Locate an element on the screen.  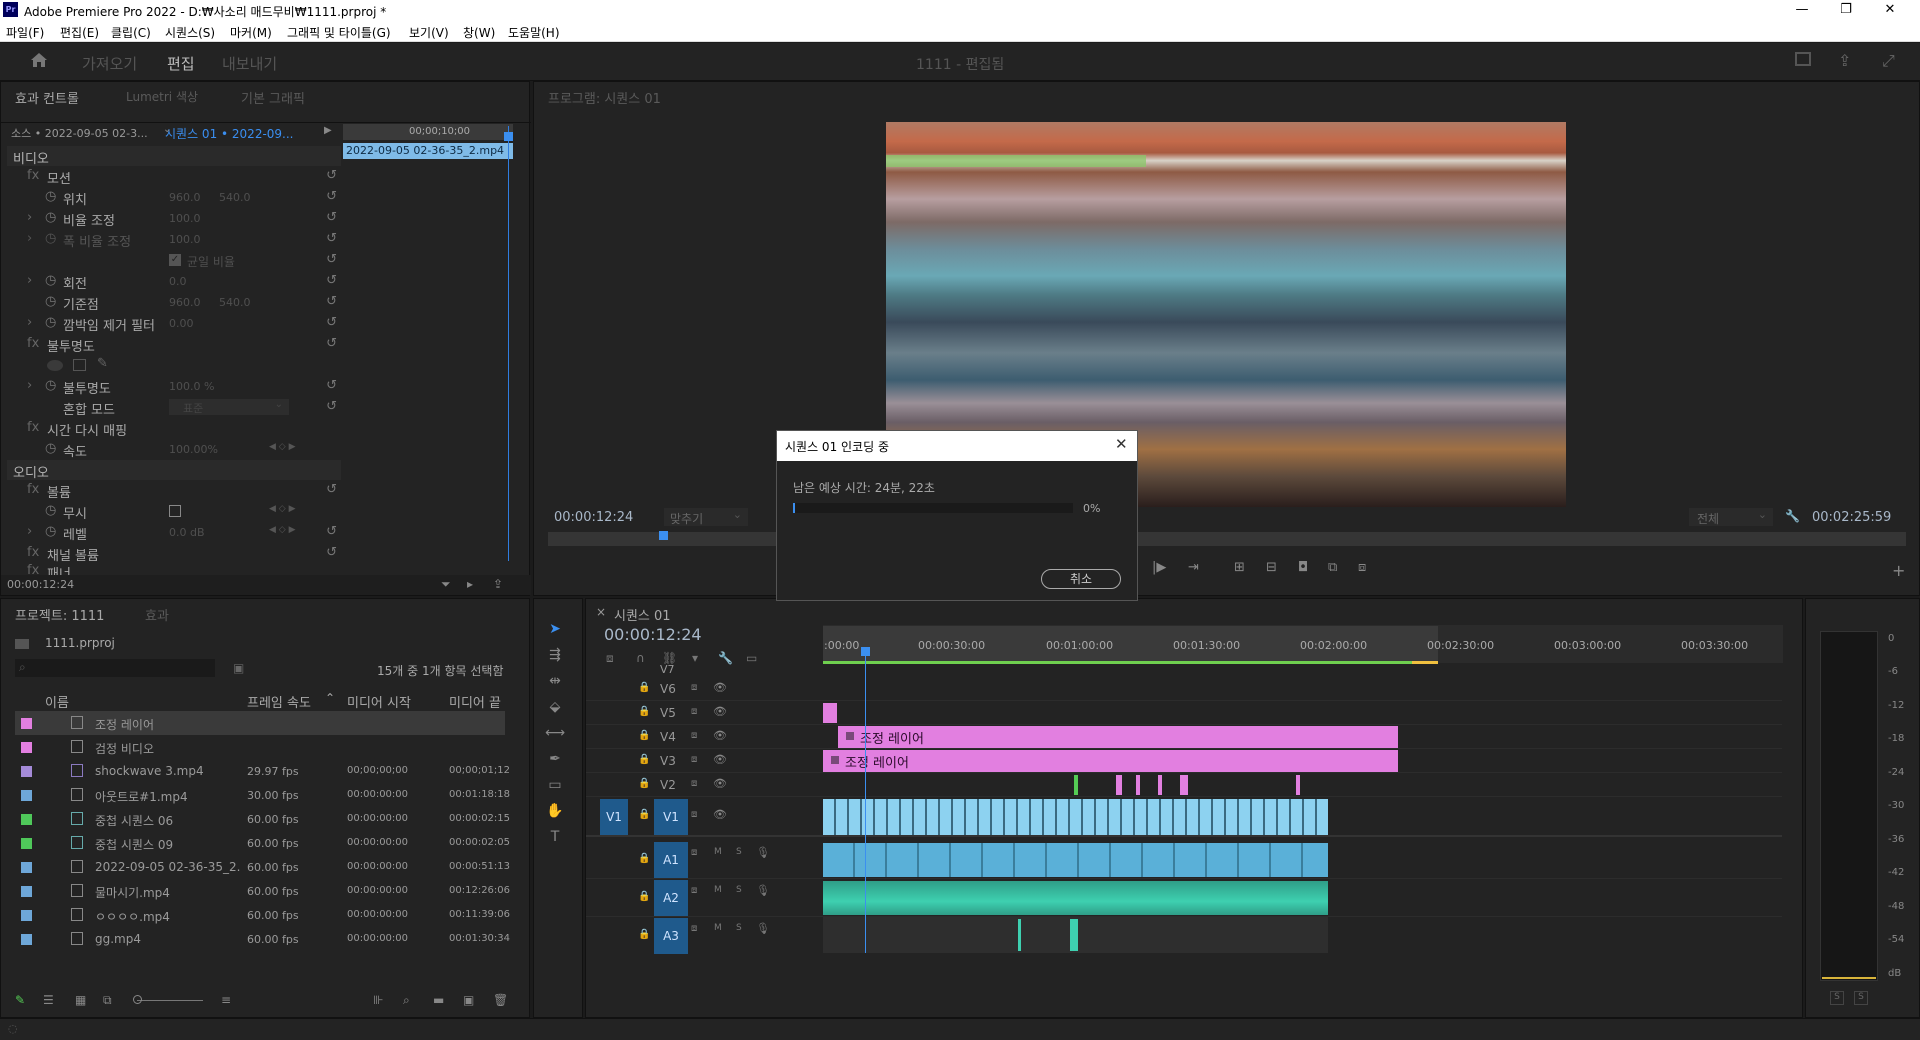
tab-edit: 편집 is located at coordinates (181, 68).